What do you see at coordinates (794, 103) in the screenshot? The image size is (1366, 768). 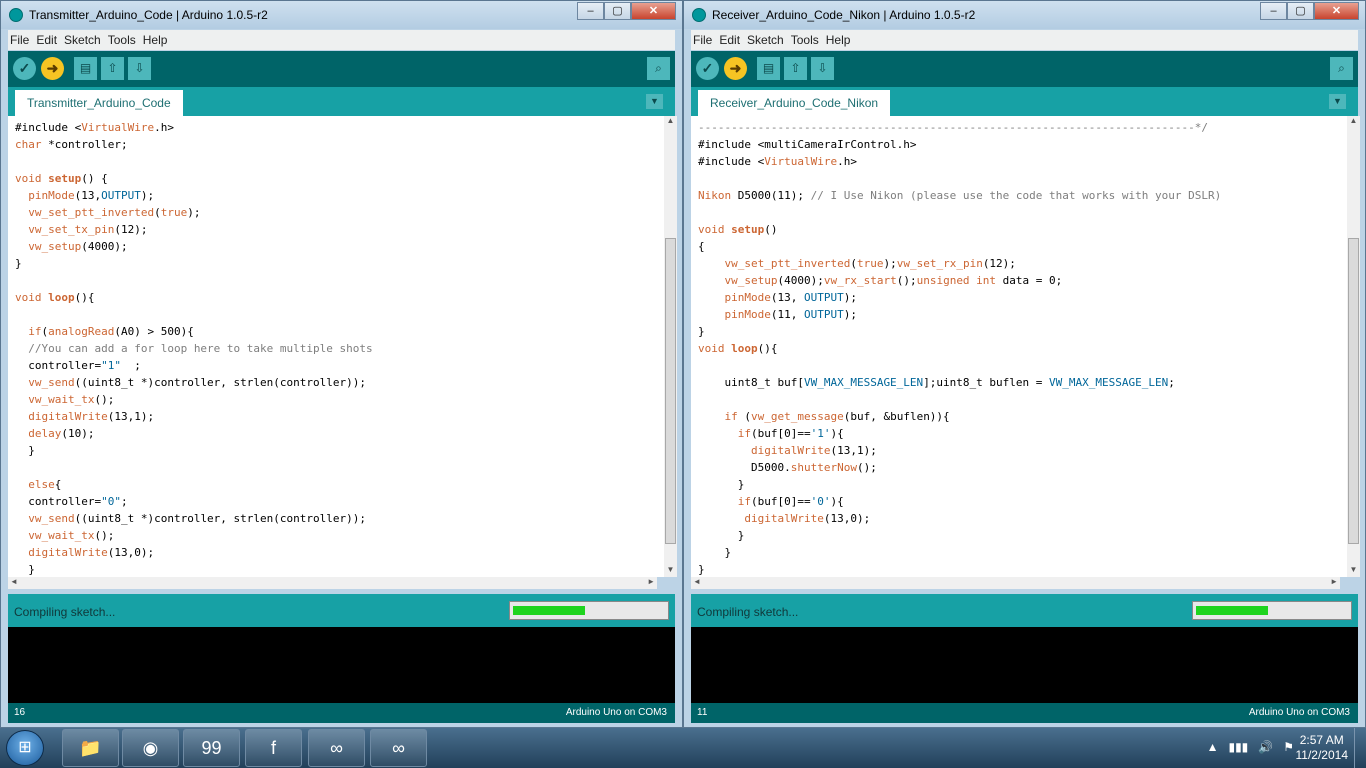 I see `tab-receiver: Receiver_Arduino_Code_Nikon` at bounding box center [794, 103].